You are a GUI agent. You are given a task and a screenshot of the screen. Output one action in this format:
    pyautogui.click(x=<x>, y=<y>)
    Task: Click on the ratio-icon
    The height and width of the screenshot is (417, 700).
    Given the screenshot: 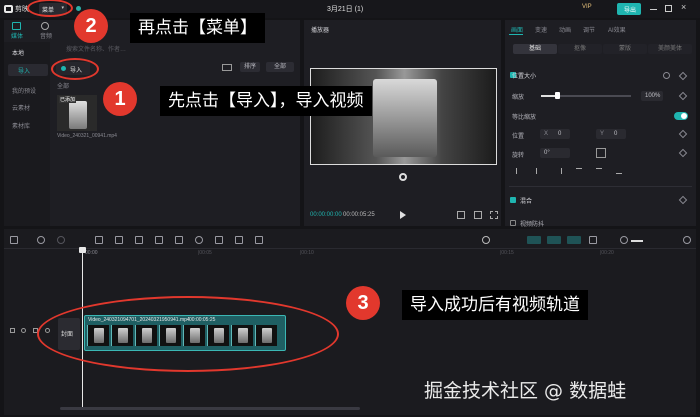 What is the action you would take?
    pyautogui.click(x=478, y=215)
    